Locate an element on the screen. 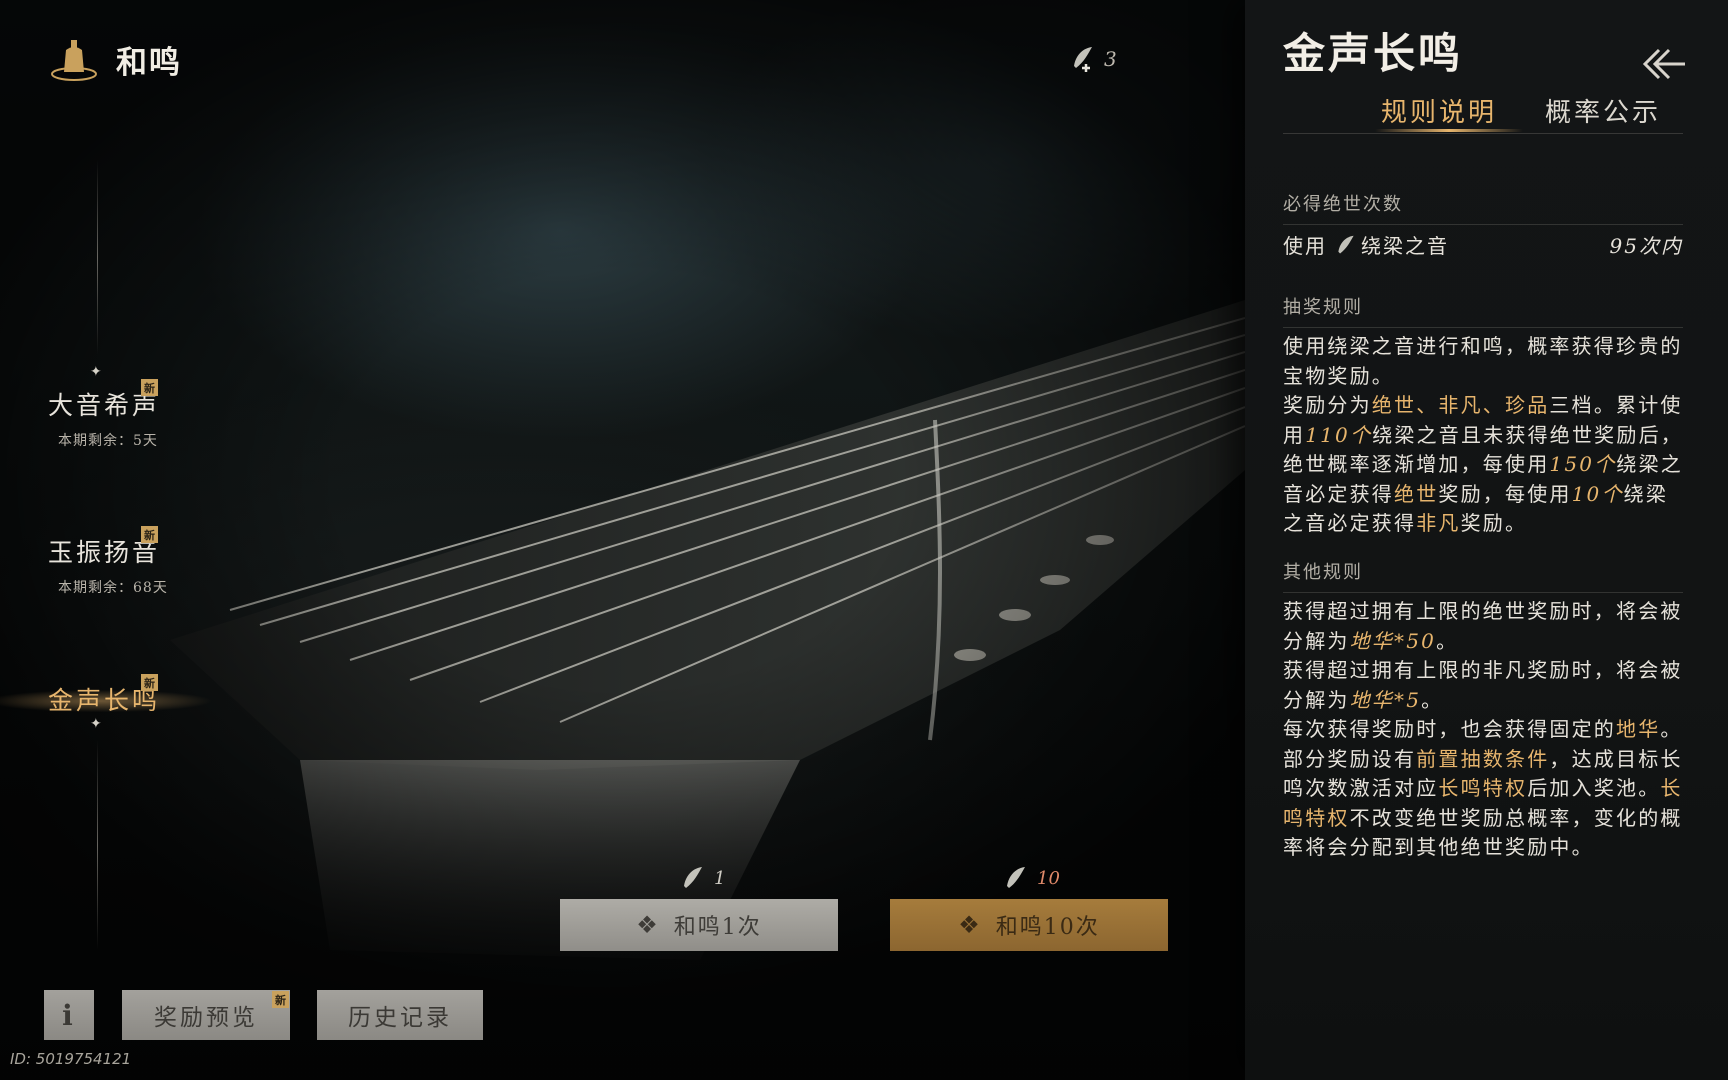 The height and width of the screenshot is (1080, 1728). rule-highlight: 前置抽数条件 is located at coordinates (1483, 758).